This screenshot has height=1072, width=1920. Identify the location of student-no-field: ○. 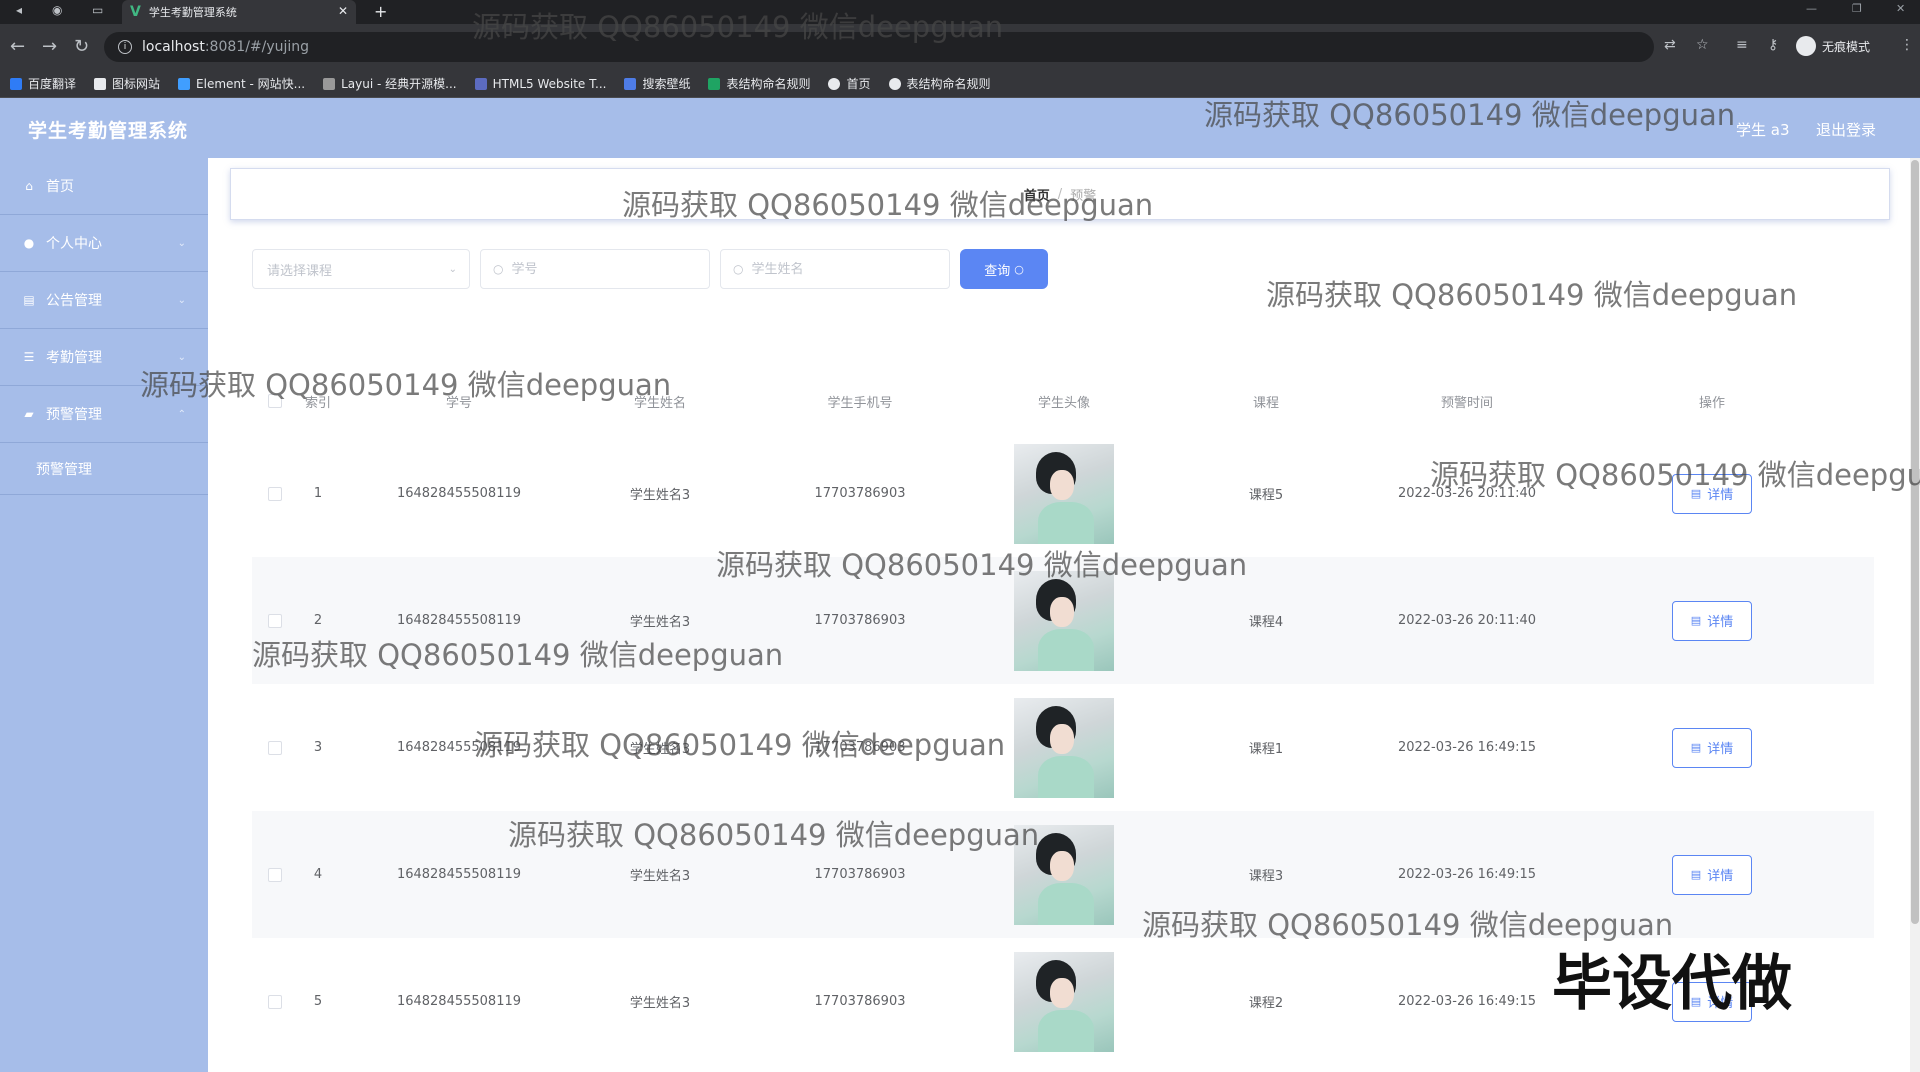
(595, 269).